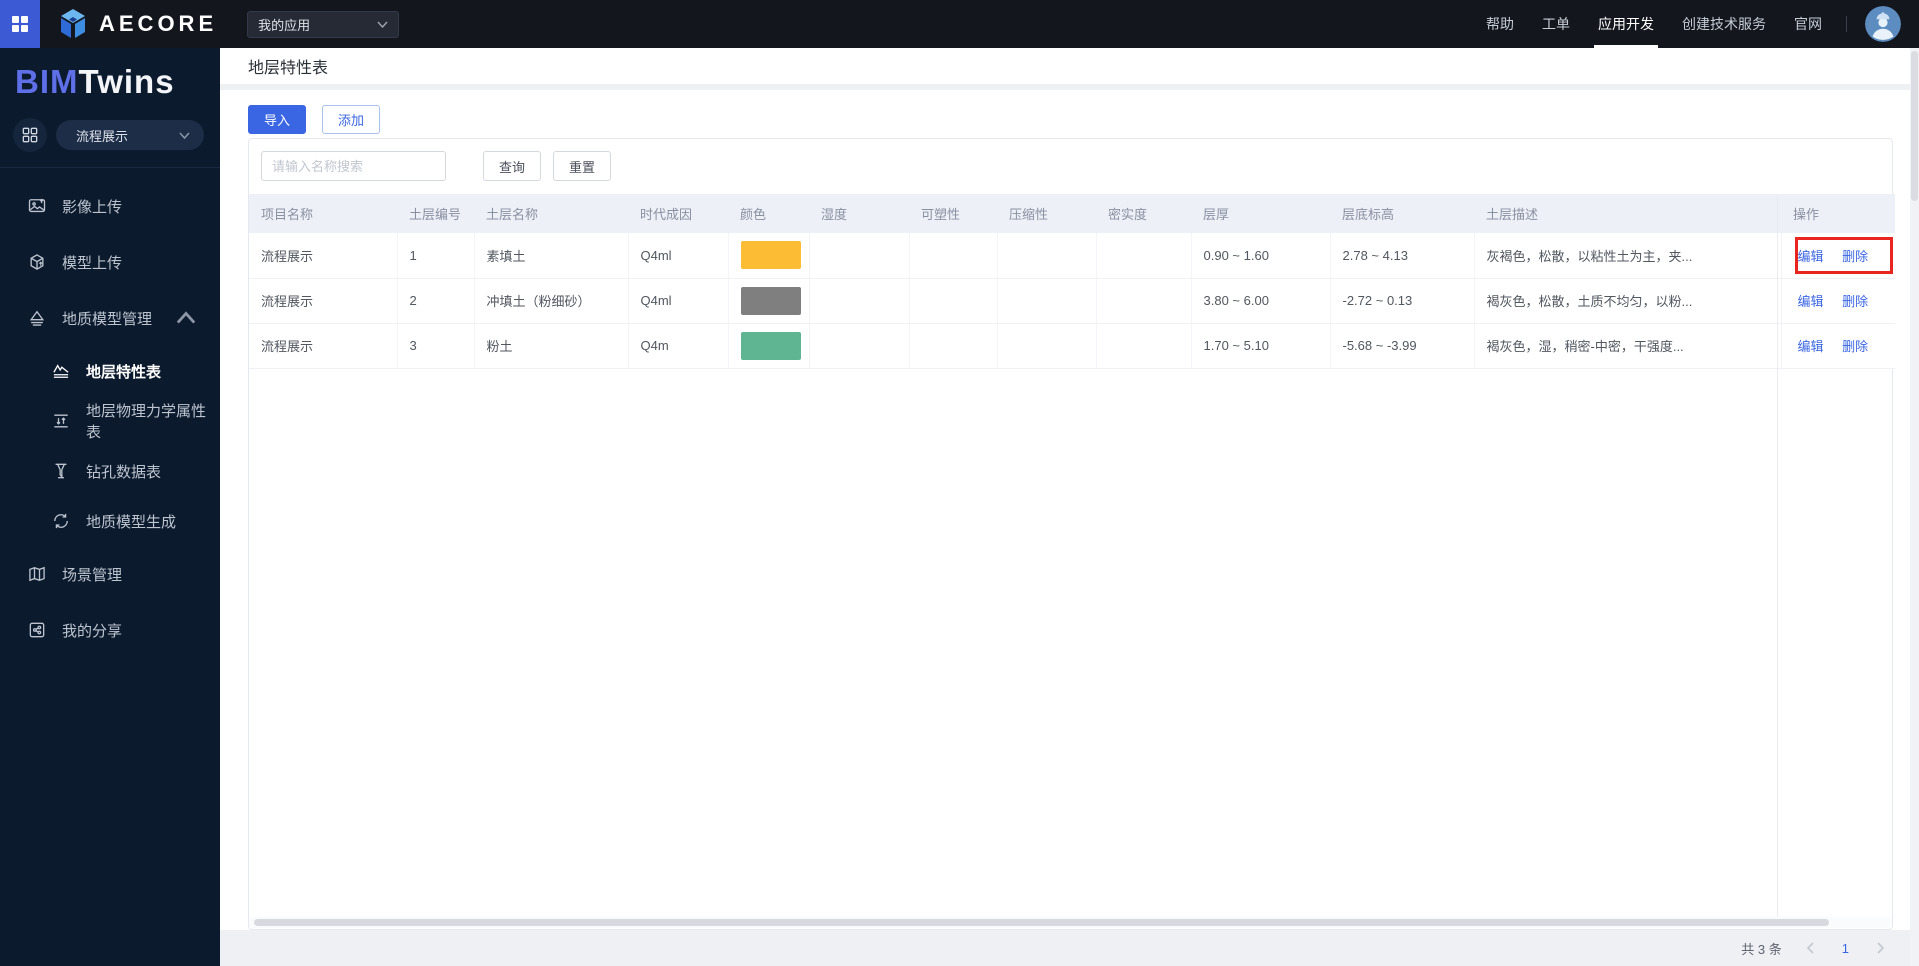 This screenshot has height=966, width=1919. I want to click on active-tab-underline, so click(1626, 46).